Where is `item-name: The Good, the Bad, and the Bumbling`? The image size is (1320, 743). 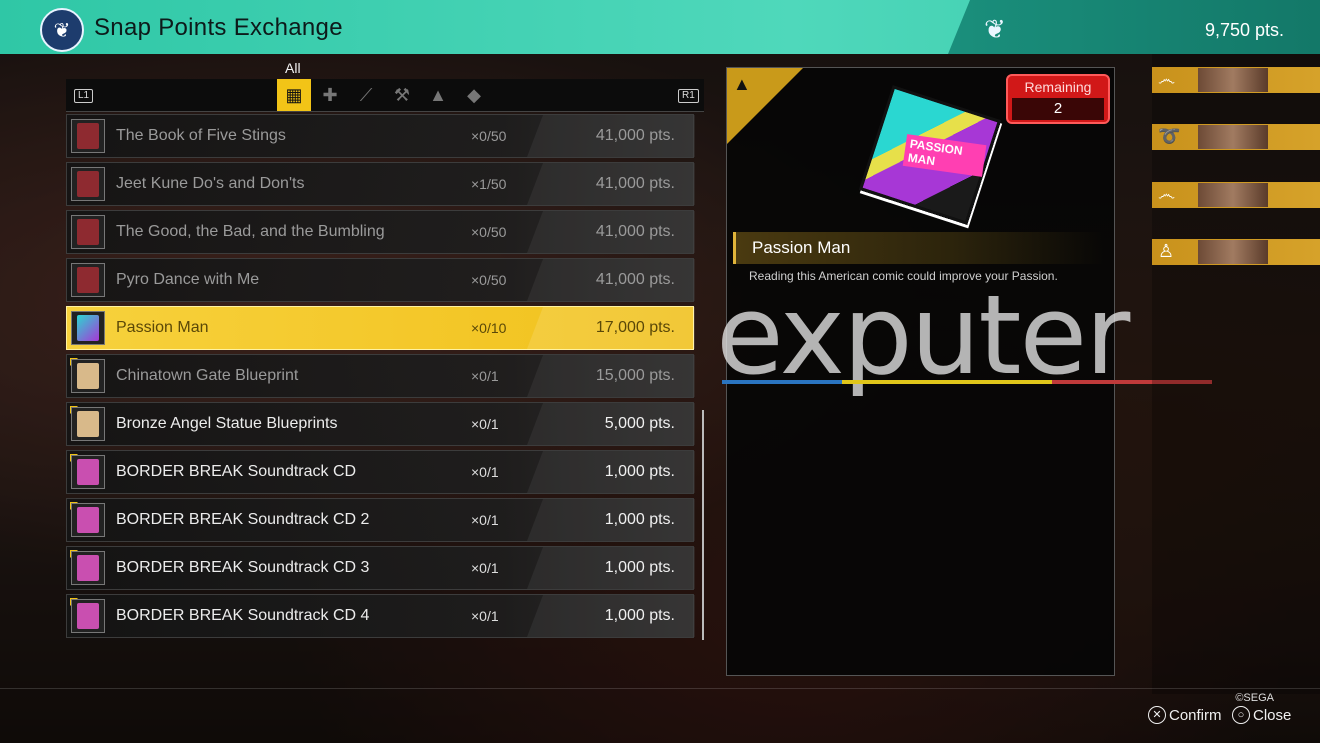
item-name: The Good, the Bad, and the Bumbling is located at coordinates (250, 231).